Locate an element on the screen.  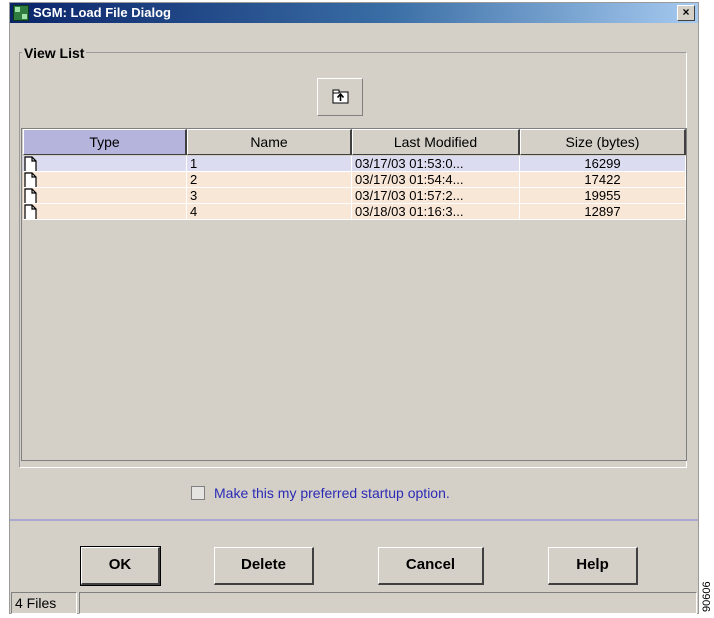
cell-size: 17422 is located at coordinates (603, 180).